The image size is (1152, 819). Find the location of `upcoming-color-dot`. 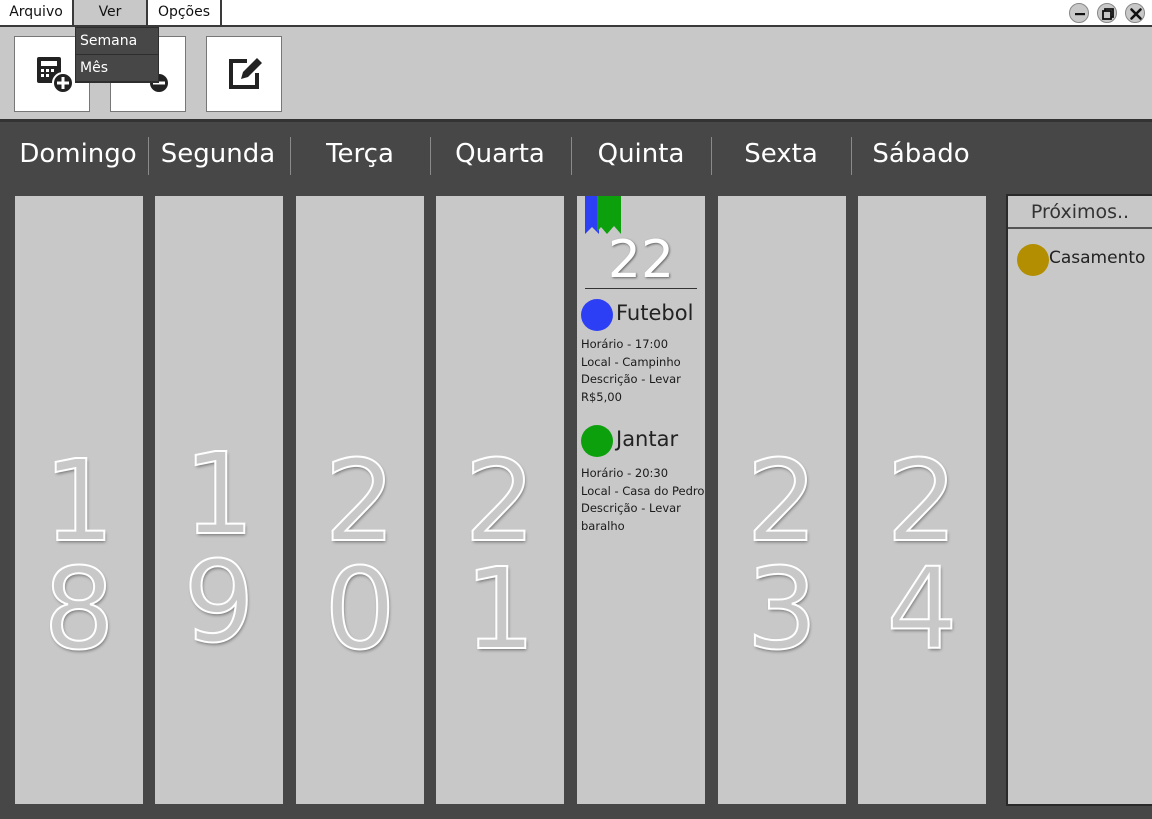

upcoming-color-dot is located at coordinates (1033, 260).